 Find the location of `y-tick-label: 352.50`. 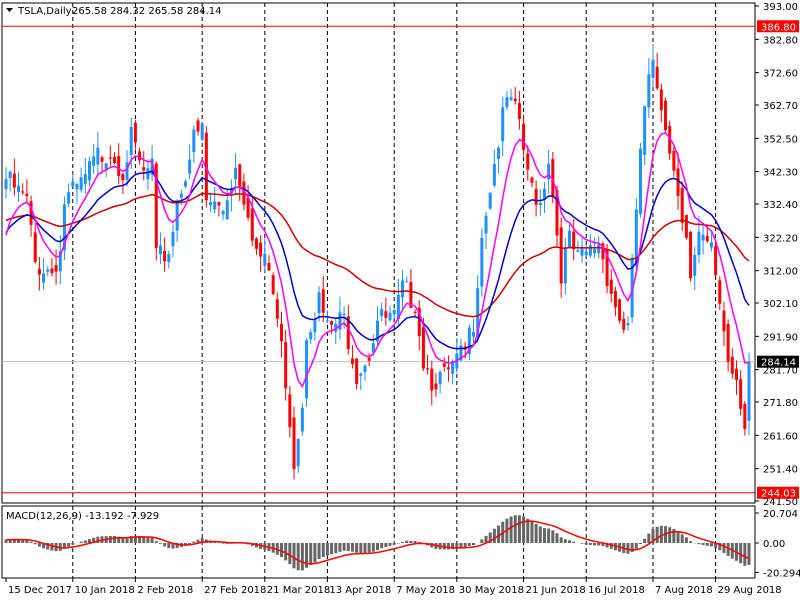

y-tick-label: 352.50 is located at coordinates (780, 139).